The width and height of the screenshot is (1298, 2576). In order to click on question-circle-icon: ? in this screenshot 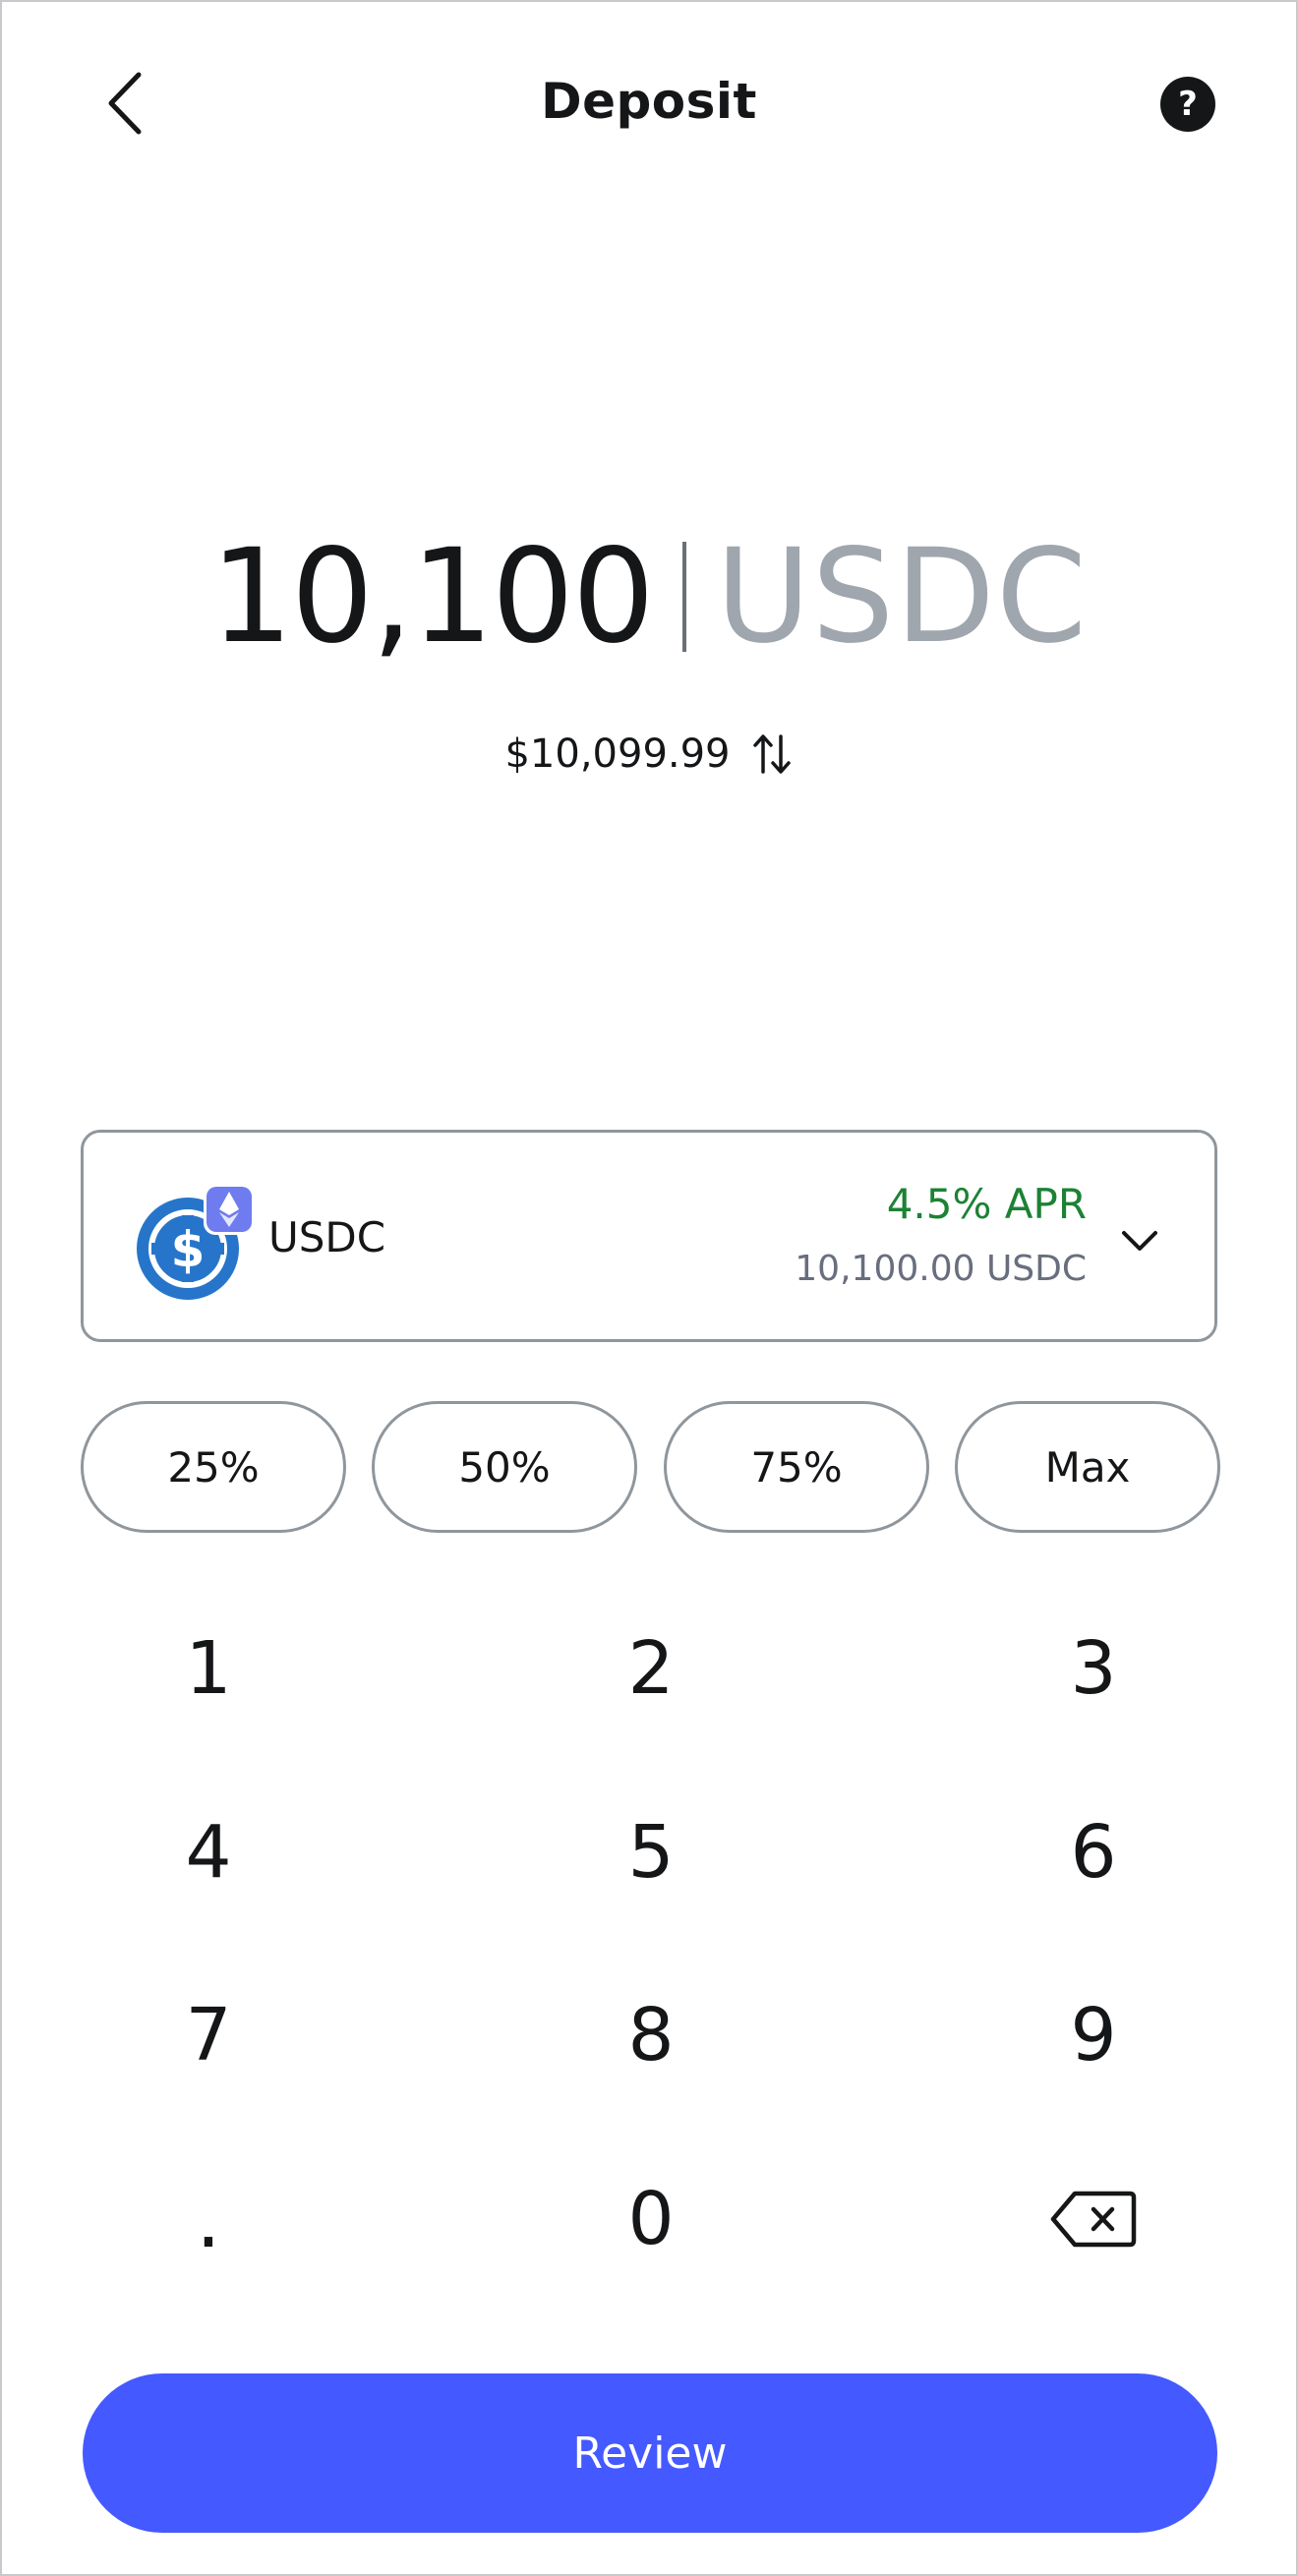, I will do `click(1188, 104)`.